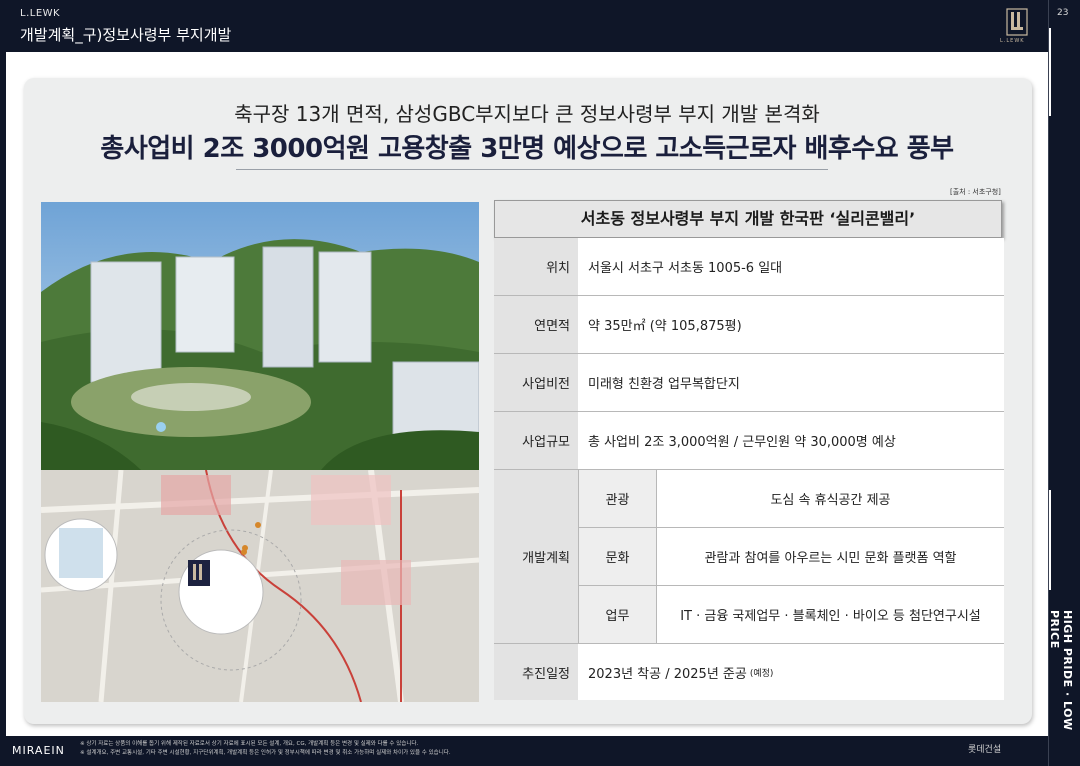  What do you see at coordinates (536, 440) in the screenshot?
I see `row-label: 사업규모` at bounding box center [536, 440].